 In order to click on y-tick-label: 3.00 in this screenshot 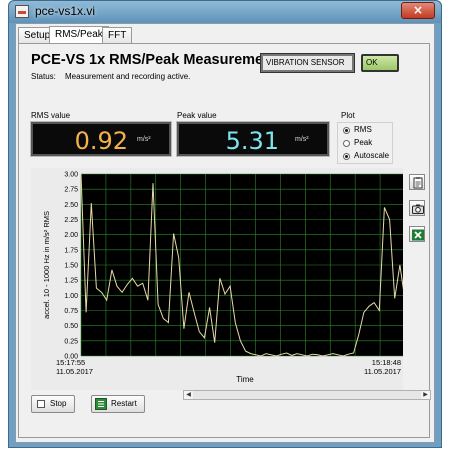, I will do `click(71, 175)`.